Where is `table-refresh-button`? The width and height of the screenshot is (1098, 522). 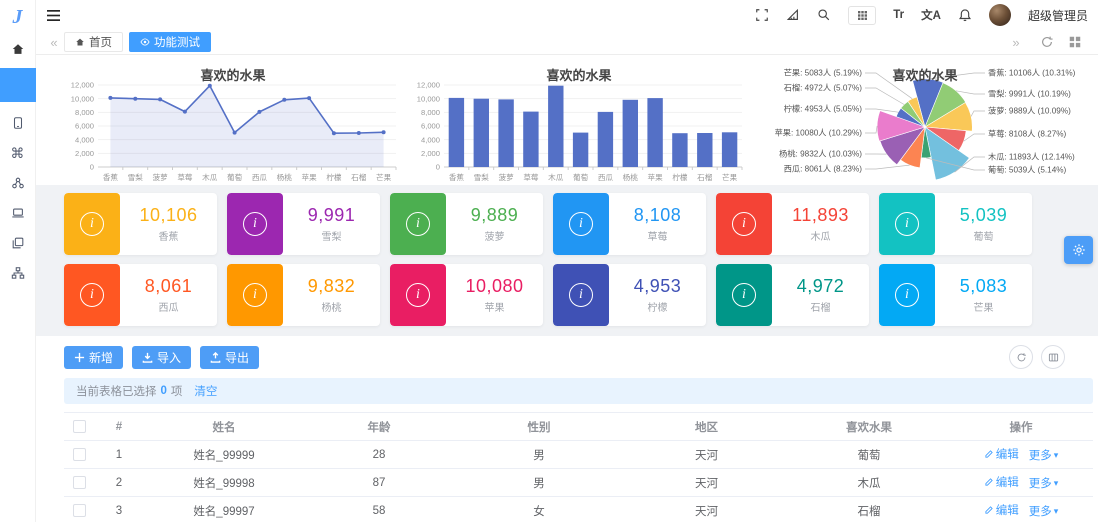 table-refresh-button is located at coordinates (1021, 357).